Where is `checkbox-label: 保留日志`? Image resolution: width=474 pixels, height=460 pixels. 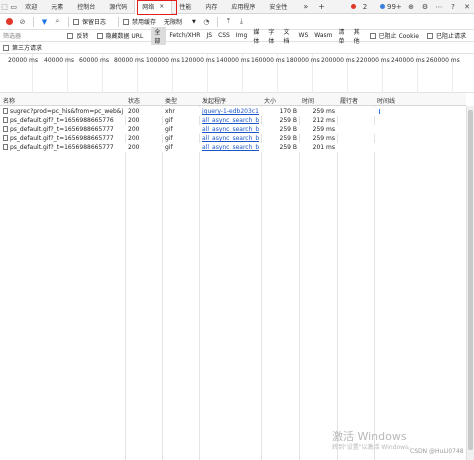
checkbox-label: 保留日志 is located at coordinates (94, 22).